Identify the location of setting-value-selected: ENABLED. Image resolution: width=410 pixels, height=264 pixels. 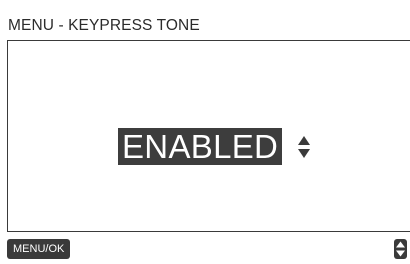
(200, 146).